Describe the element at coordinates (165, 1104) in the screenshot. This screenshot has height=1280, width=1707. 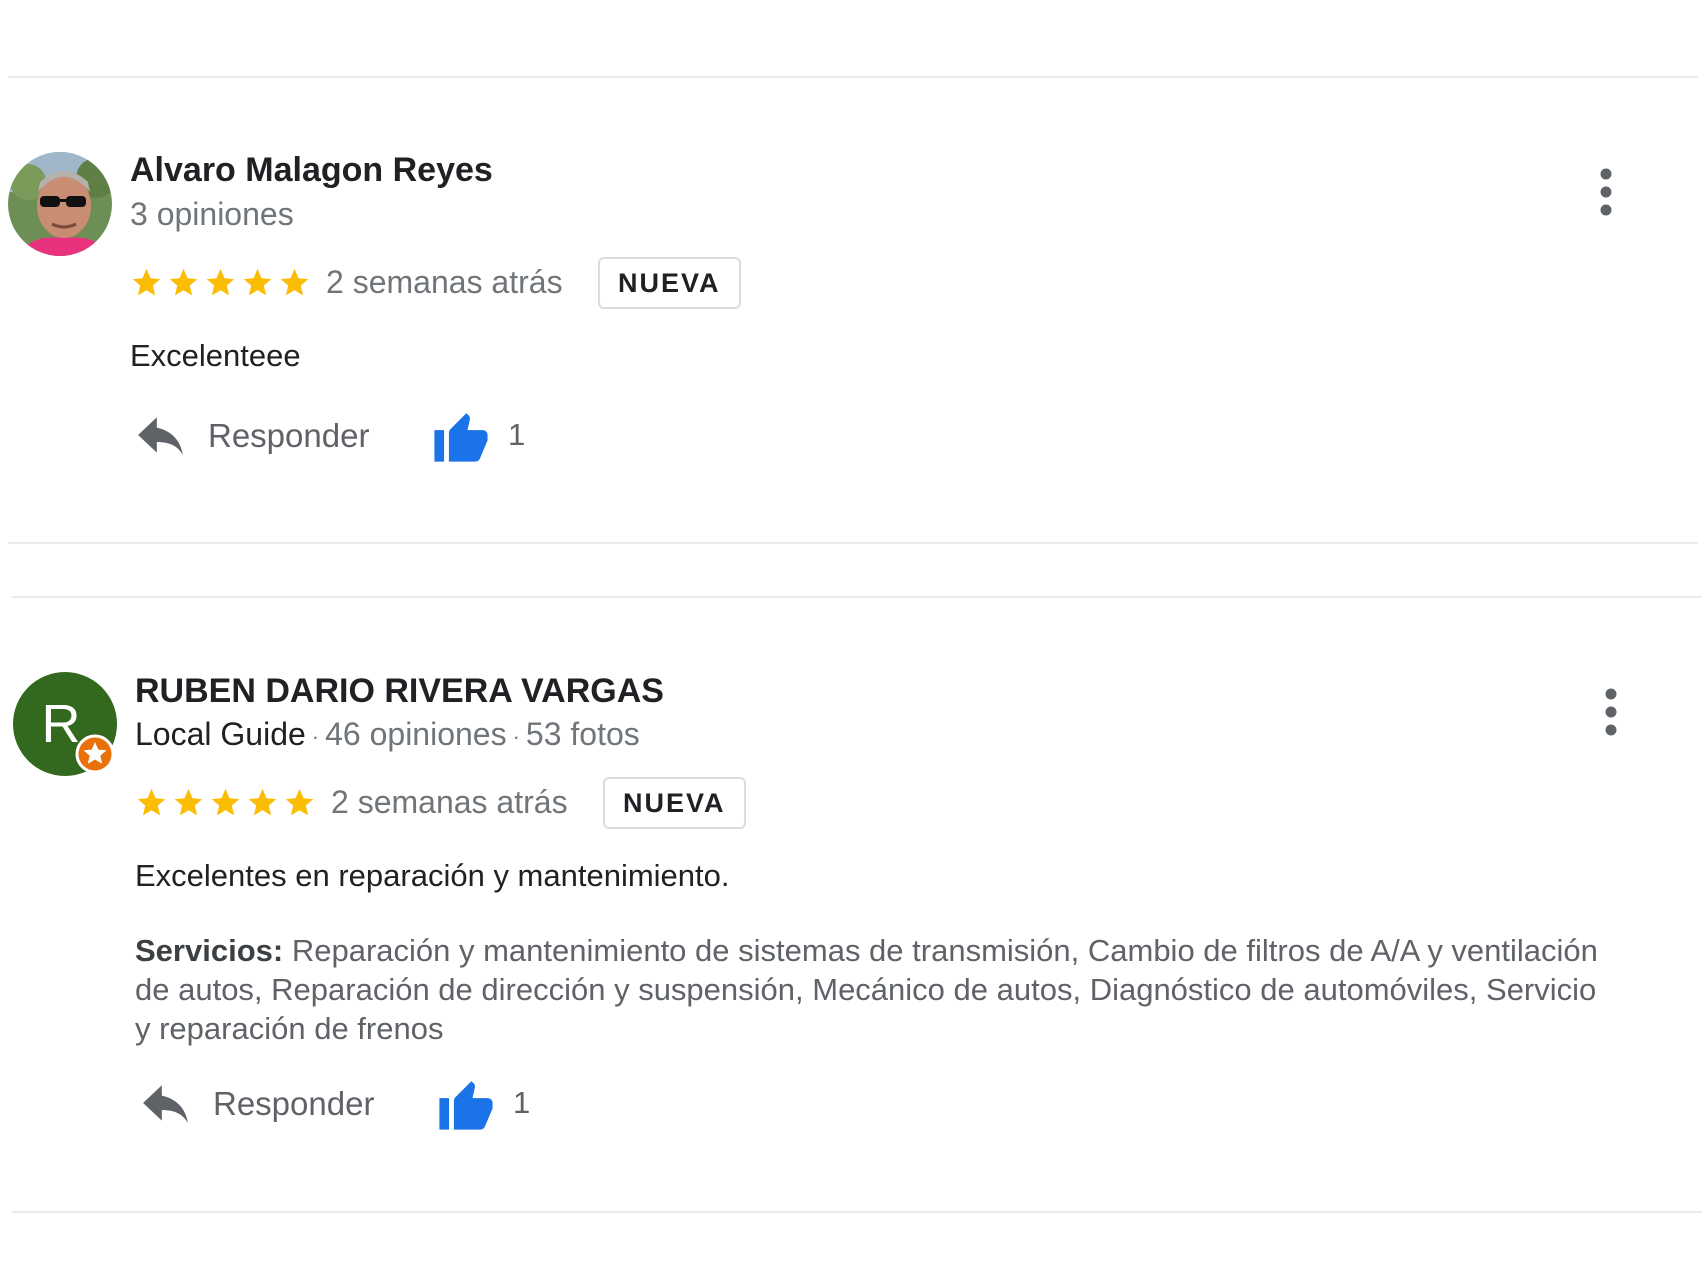
I see `reply-icon` at that location.